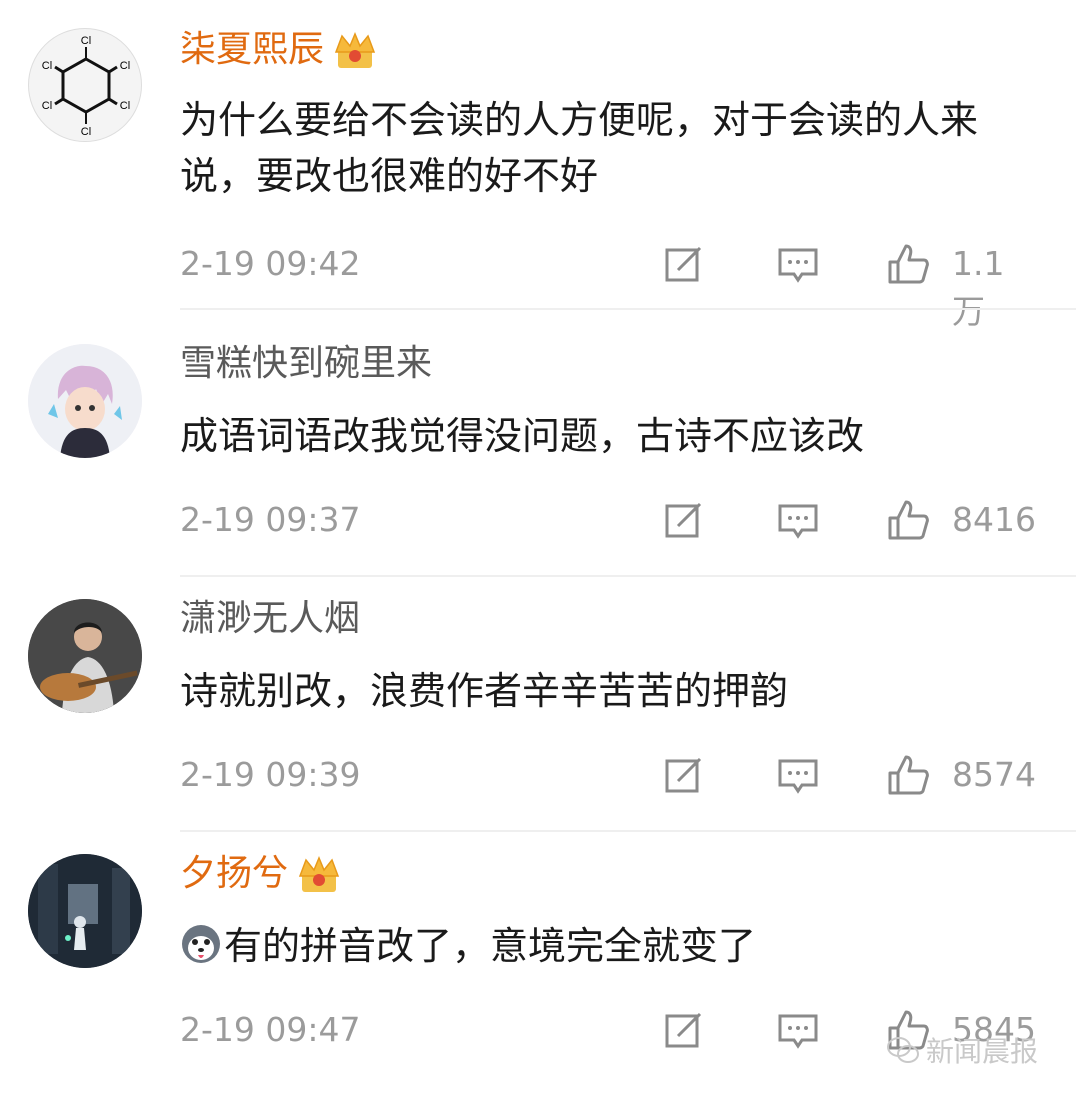 The width and height of the screenshot is (1076, 1100). Describe the element at coordinates (270, 263) in the screenshot. I see `timestamp: 2-19 09:42` at that location.